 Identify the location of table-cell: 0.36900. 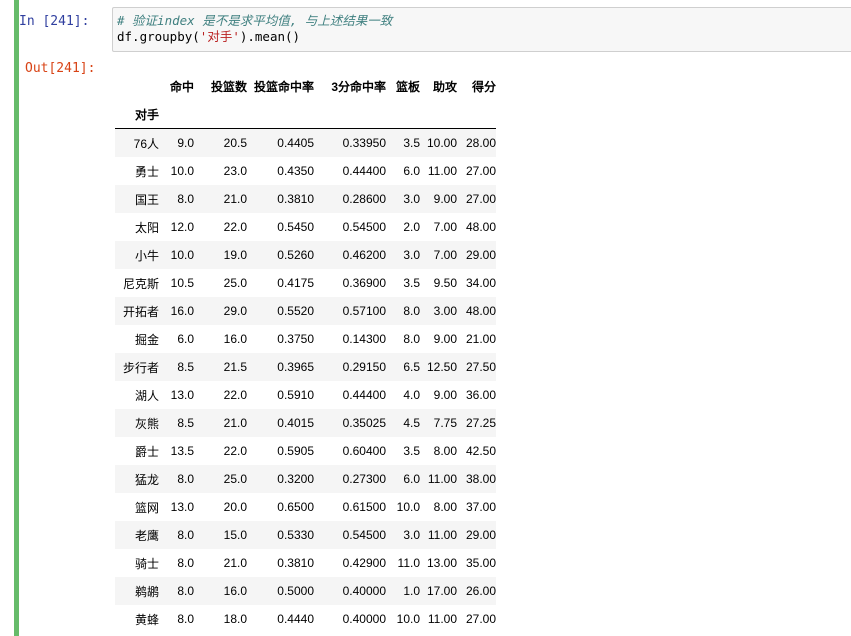
(364, 283).